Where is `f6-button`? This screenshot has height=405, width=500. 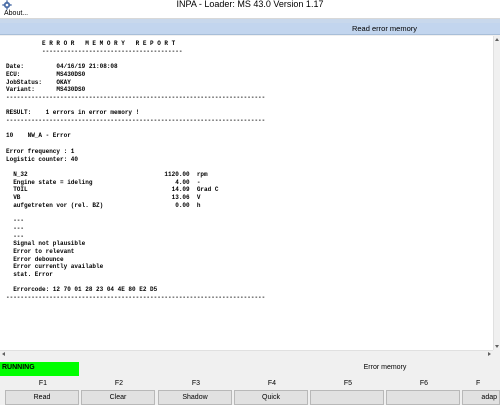
f6-button is located at coordinates (423, 397).